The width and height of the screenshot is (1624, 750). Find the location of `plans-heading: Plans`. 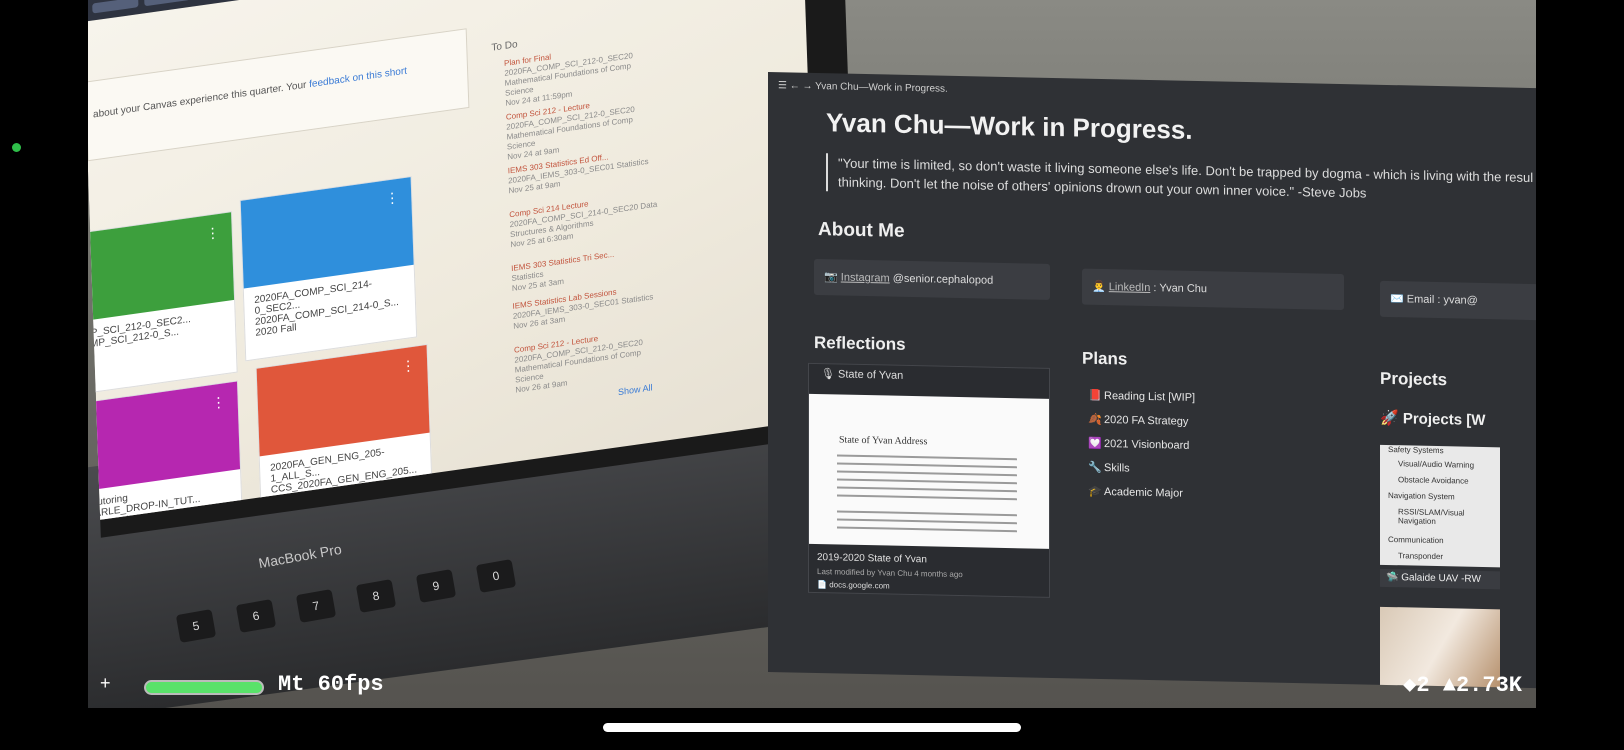

plans-heading: Plans is located at coordinates (1105, 358).